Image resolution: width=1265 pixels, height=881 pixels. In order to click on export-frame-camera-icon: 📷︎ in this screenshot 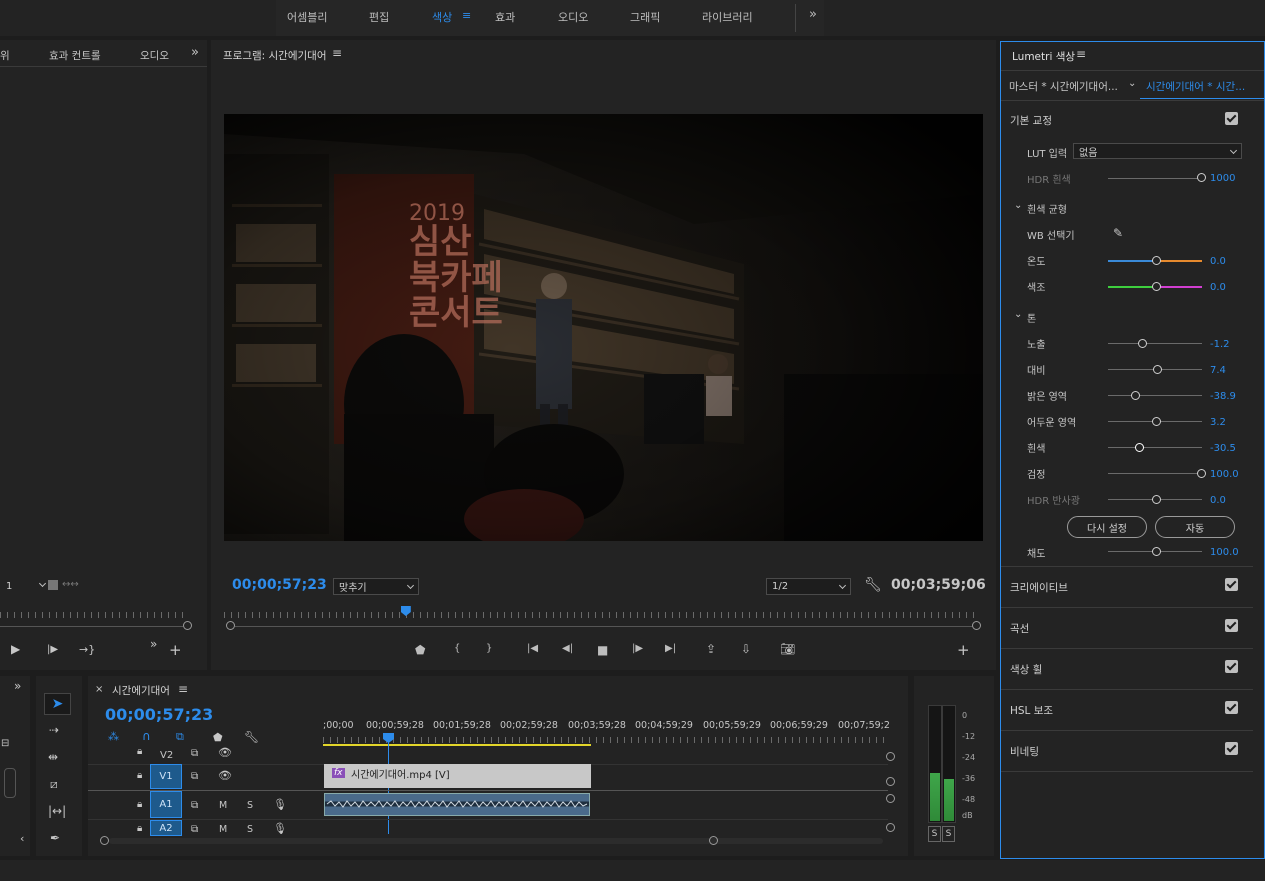, I will do `click(787, 649)`.